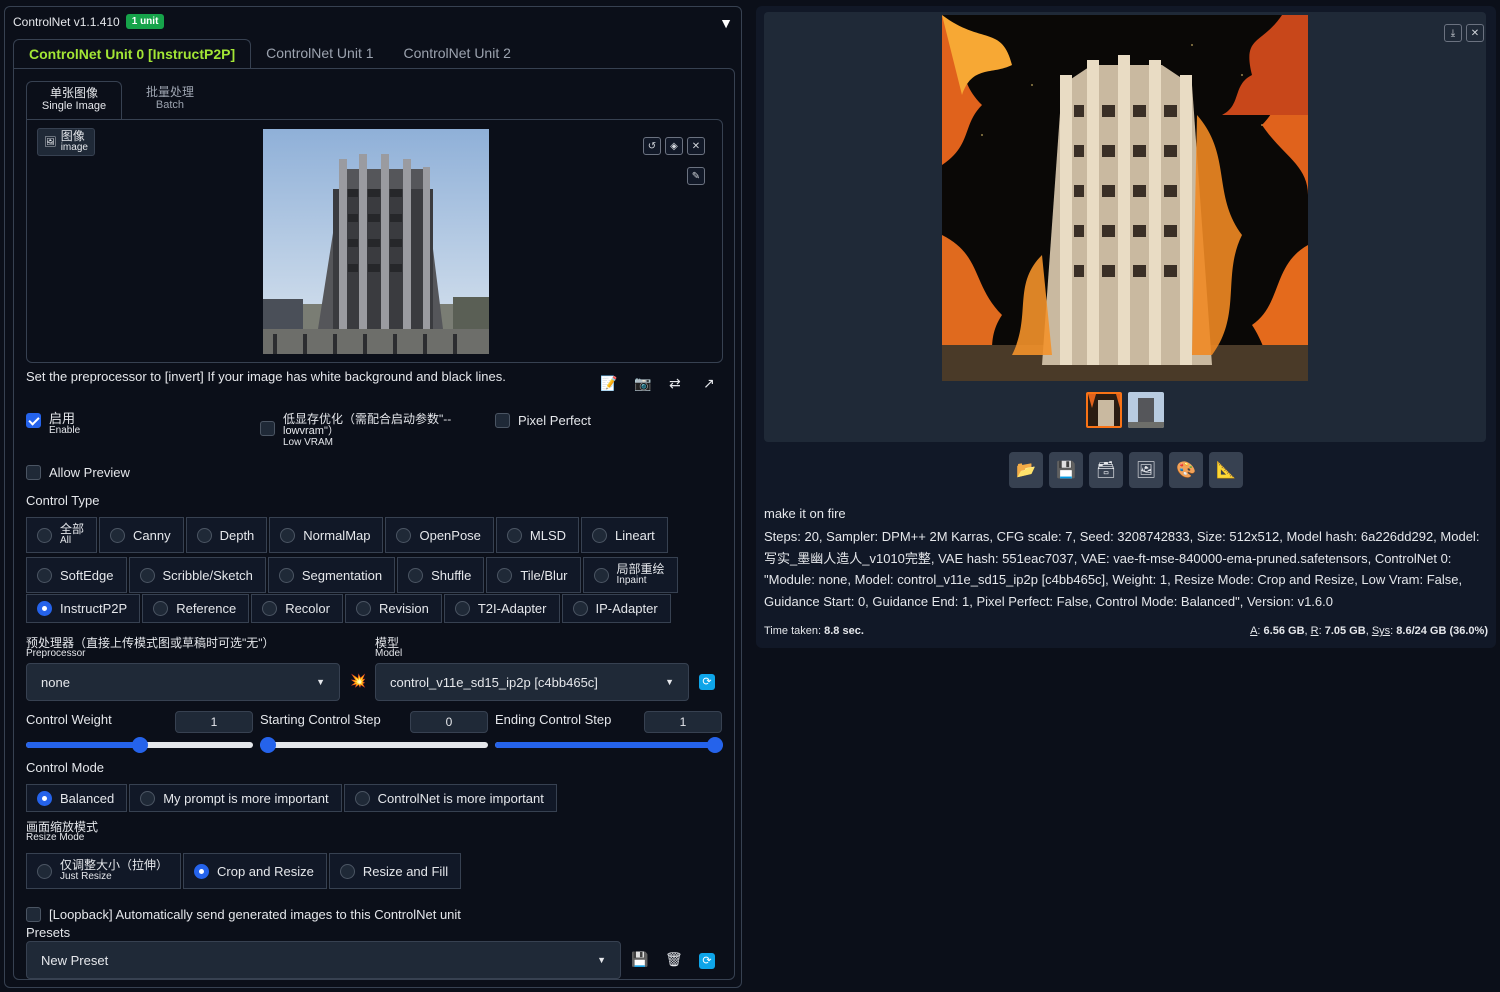 The width and height of the screenshot is (1500, 992). I want to click on resize-mode-resize-and-fill: Resize and Fill, so click(395, 871).